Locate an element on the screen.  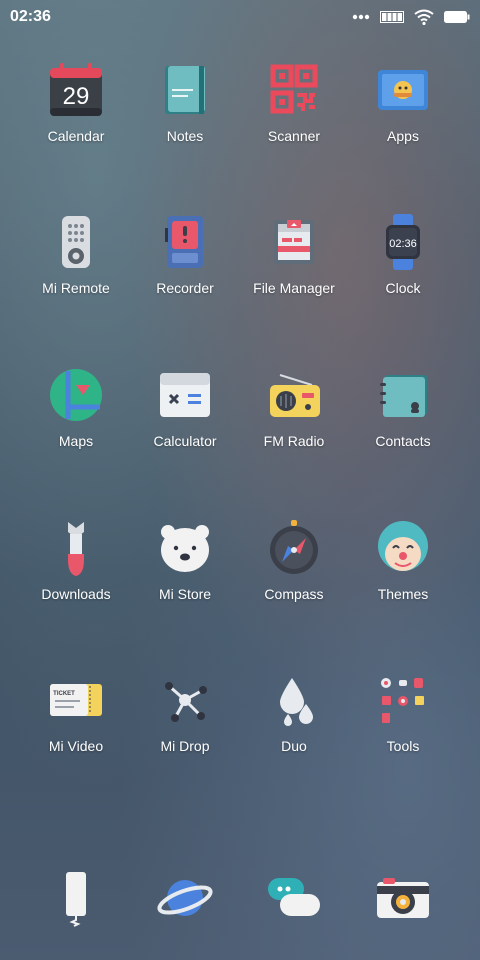
share-nodes-icon is located at coordinates (186, 702).